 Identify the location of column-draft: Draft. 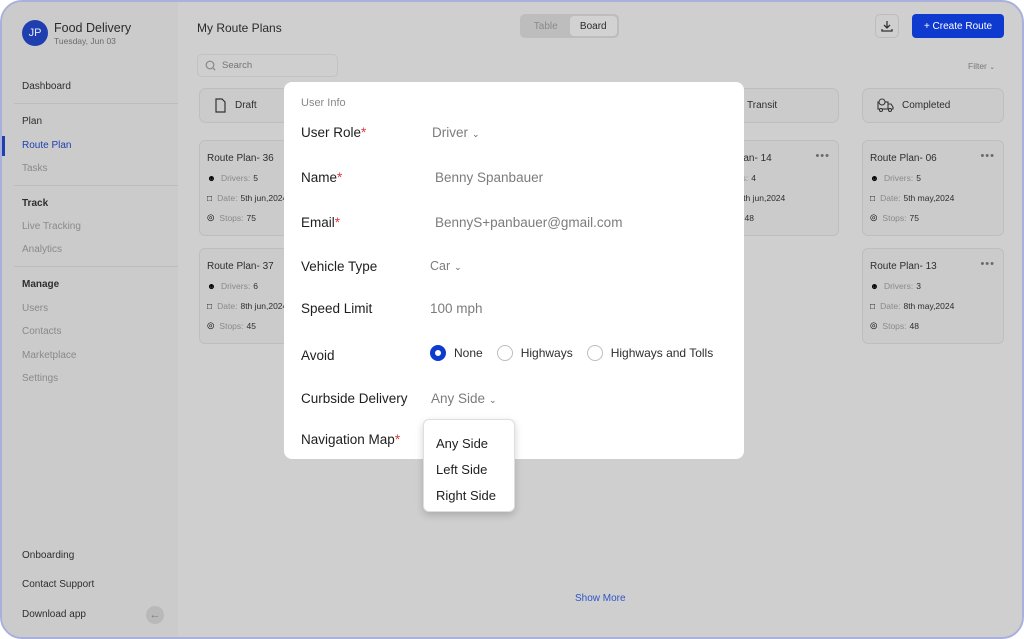
(244, 105).